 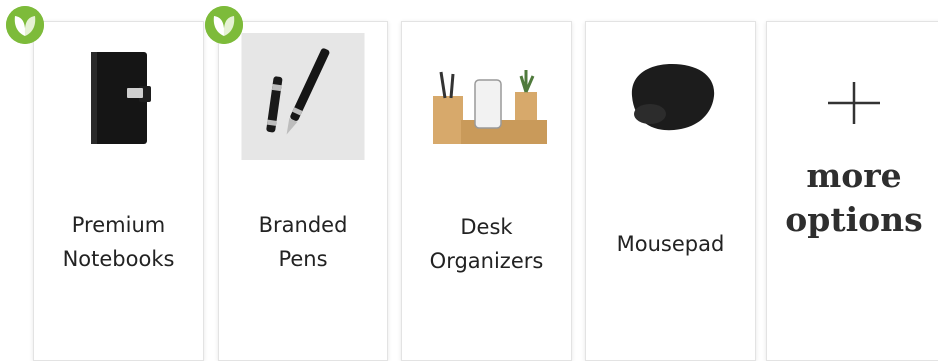 What do you see at coordinates (671, 98) in the screenshot?
I see `mousepad-image` at bounding box center [671, 98].